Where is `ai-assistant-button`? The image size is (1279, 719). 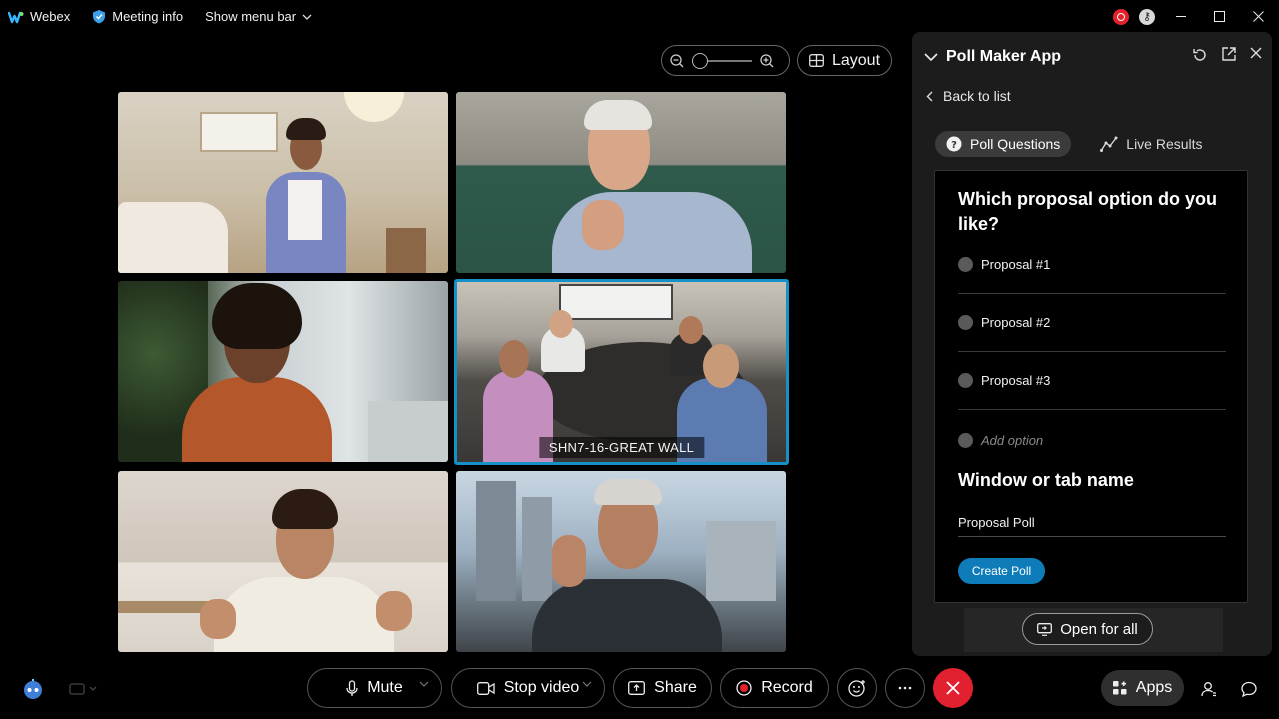 ai-assistant-button is located at coordinates (33, 689).